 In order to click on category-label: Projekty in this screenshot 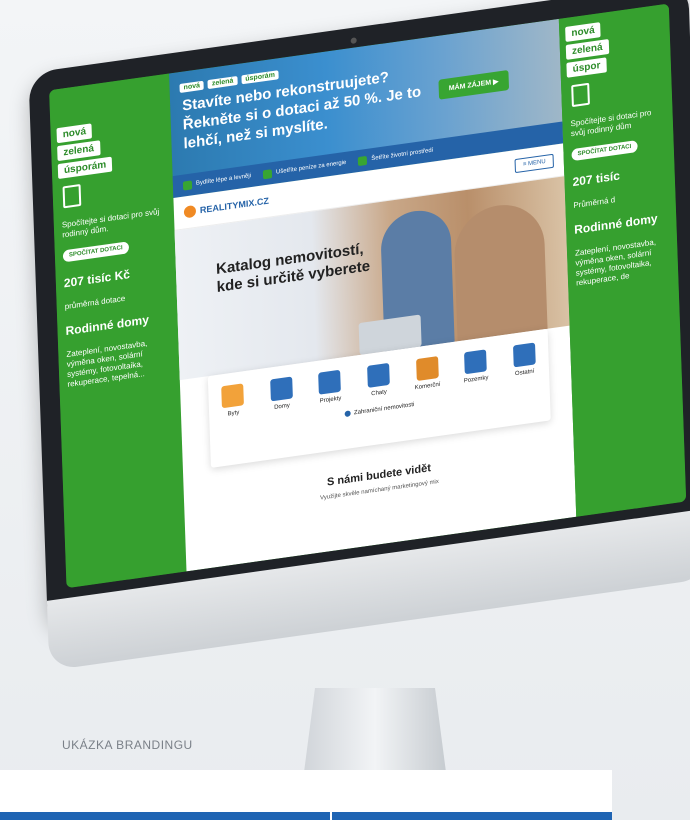, I will do `click(330, 400)`.